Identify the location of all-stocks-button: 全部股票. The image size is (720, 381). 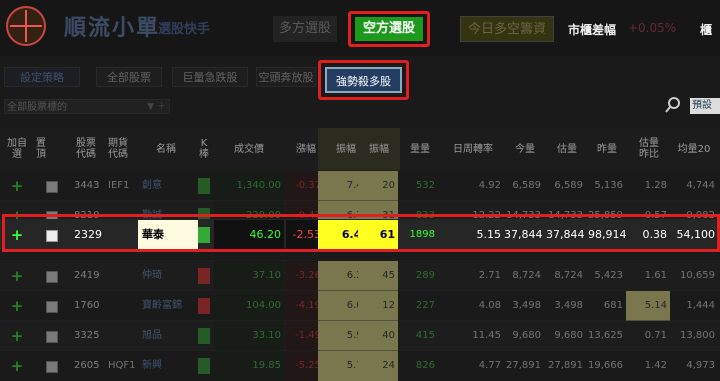
(129, 77).